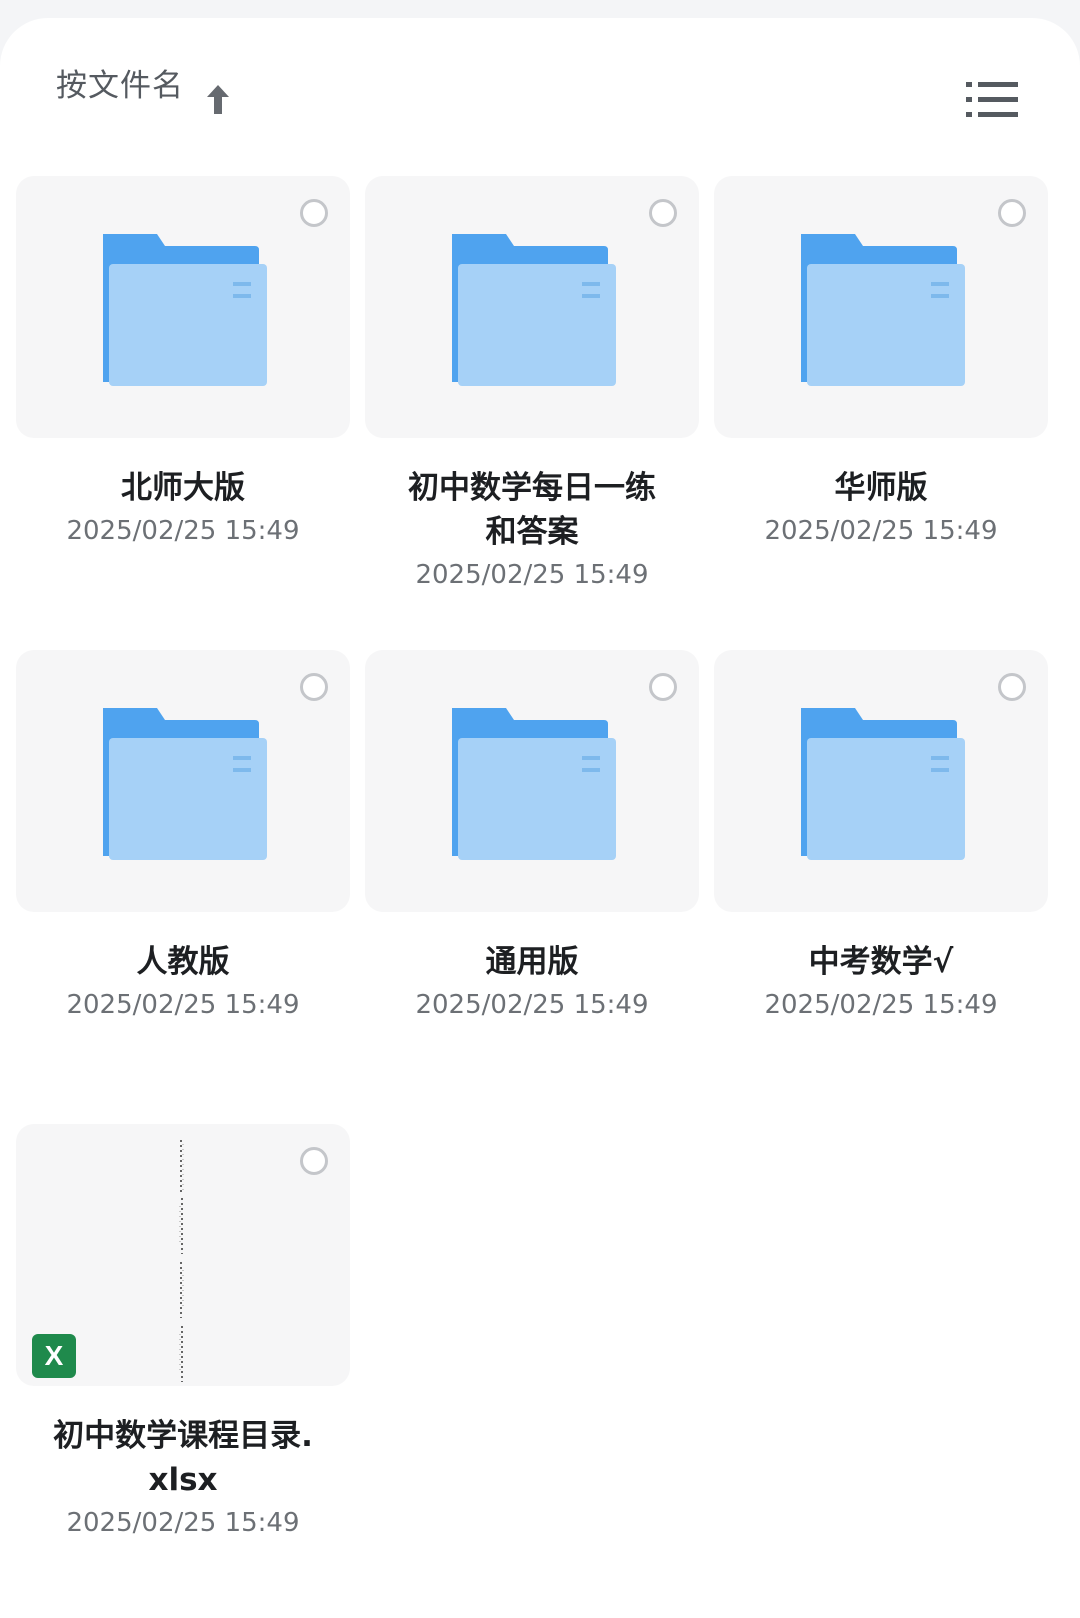  What do you see at coordinates (54, 1356) in the screenshot?
I see `excel-icon: X` at bounding box center [54, 1356].